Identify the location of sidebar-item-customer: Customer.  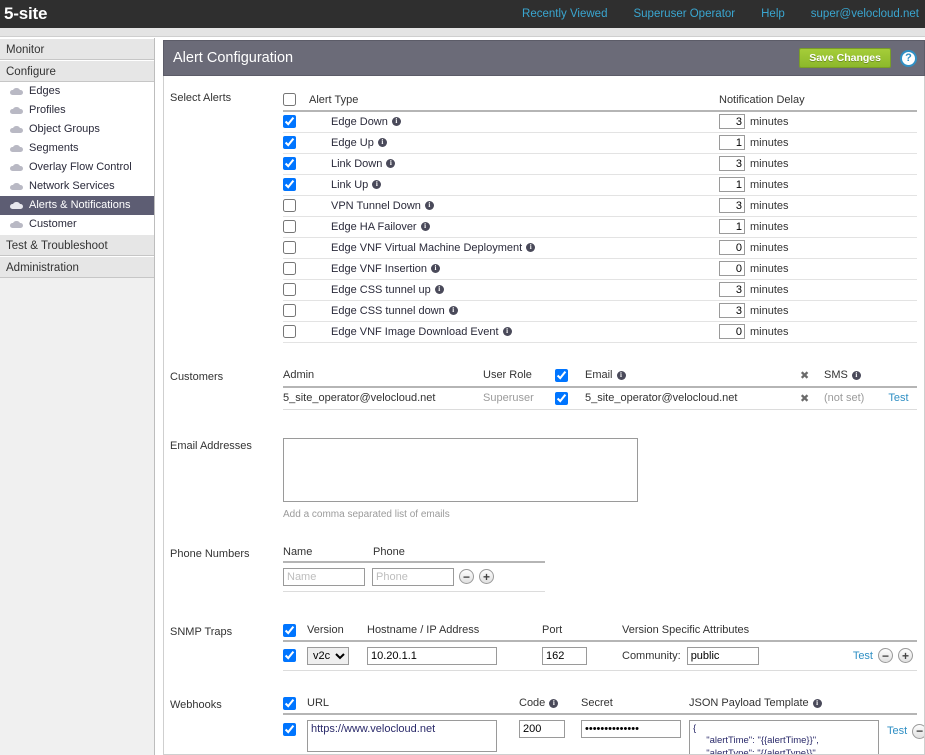
(77, 224).